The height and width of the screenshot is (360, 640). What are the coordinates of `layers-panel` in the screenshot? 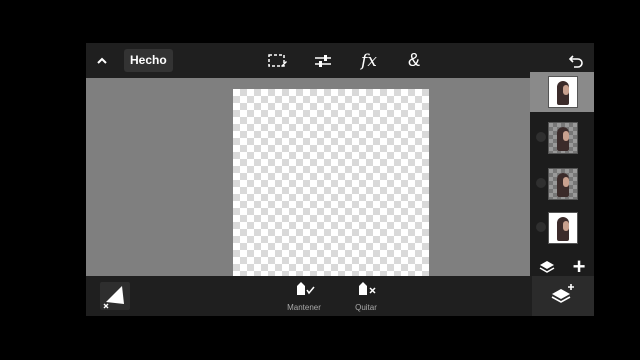 It's located at (562, 174).